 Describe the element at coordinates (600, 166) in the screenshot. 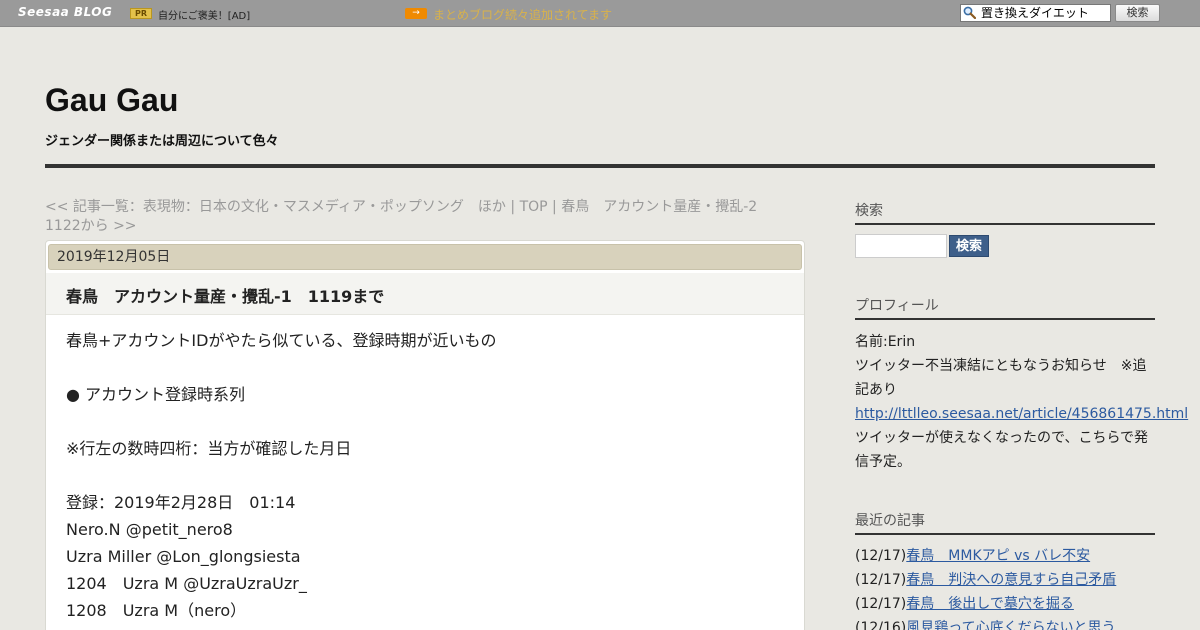

I see `header-divider` at that location.